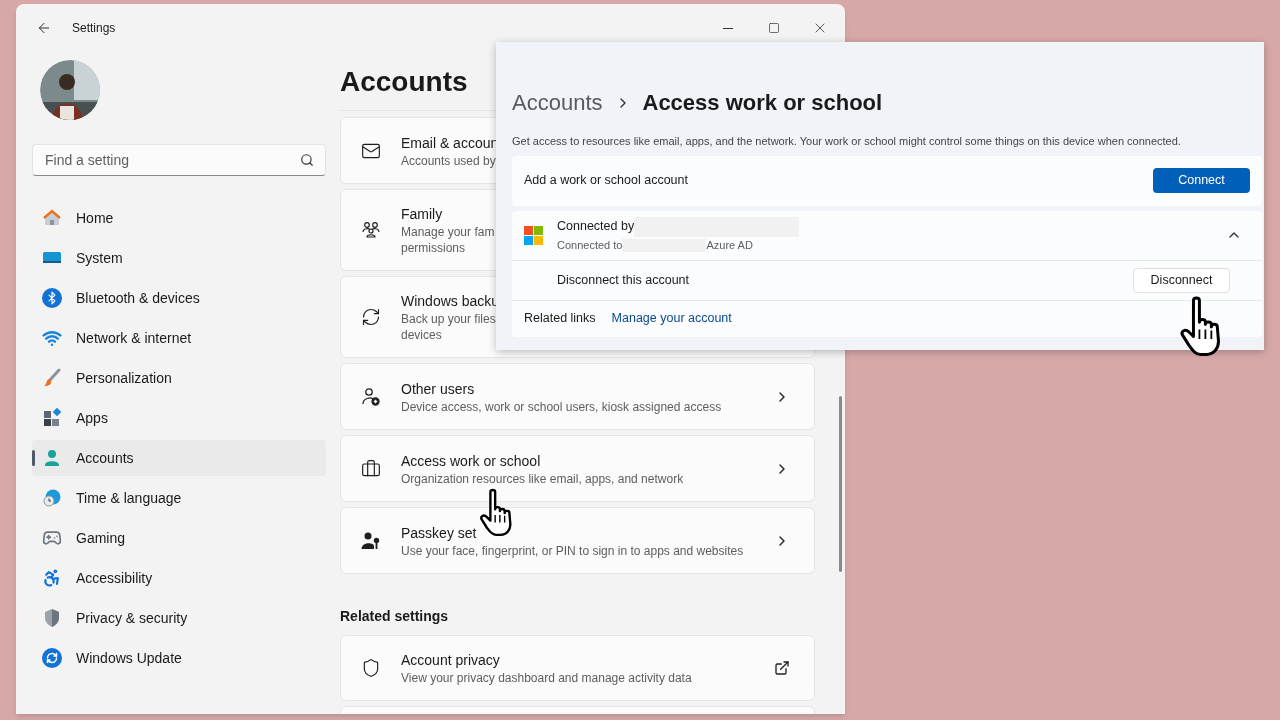 This screenshot has height=720, width=1280. What do you see at coordinates (533, 235) in the screenshot?
I see `four-square-logo` at bounding box center [533, 235].